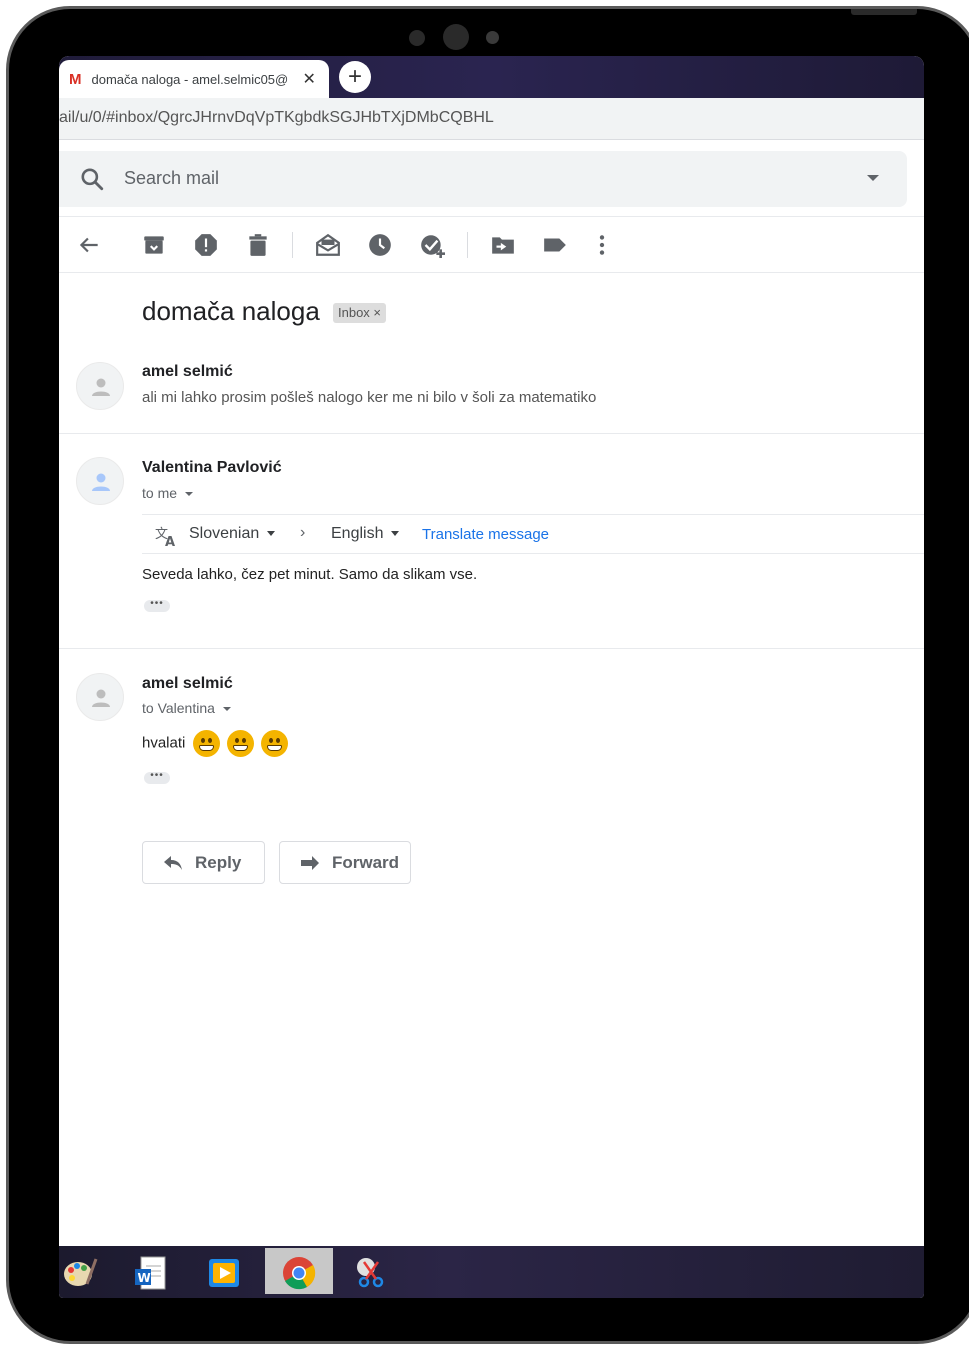  What do you see at coordinates (206, 245) in the screenshot?
I see `report-spam-icon` at bounding box center [206, 245].